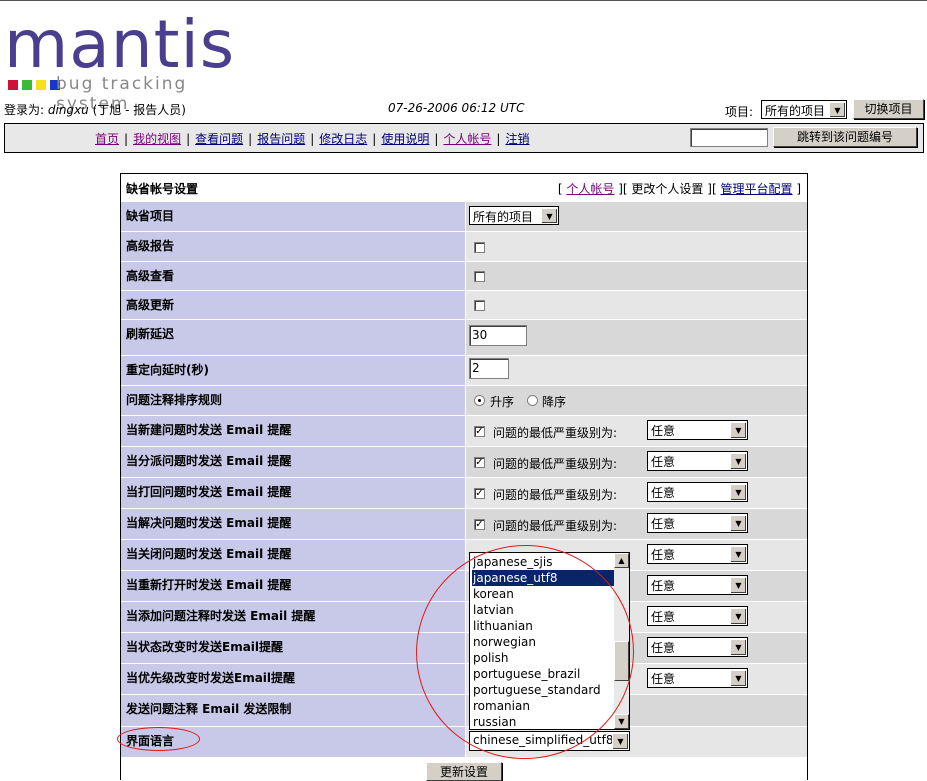 The height and width of the screenshot is (781, 927). Describe the element at coordinates (463, 0) in the screenshot. I see `top-border` at that location.